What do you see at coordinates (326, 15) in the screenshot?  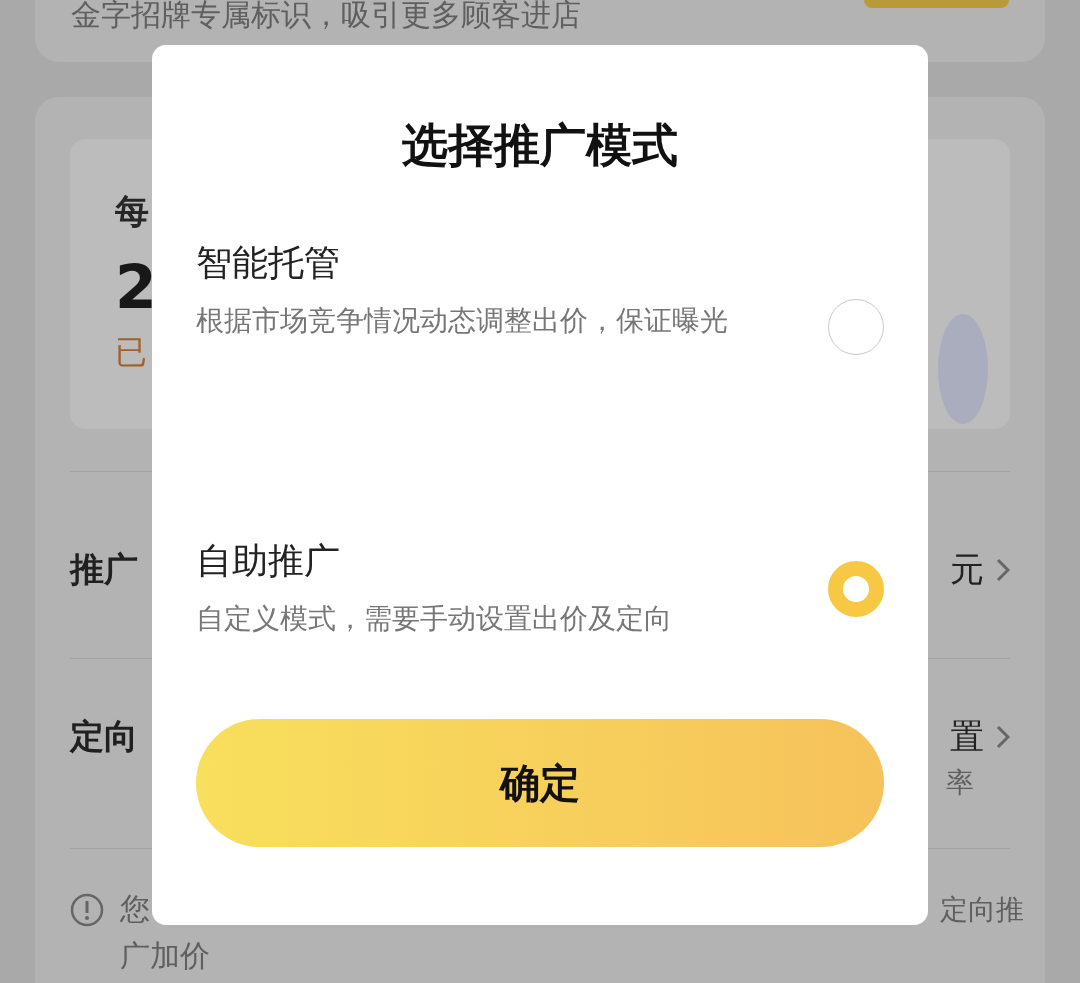 I see `banner-text: 金字招牌专属标识，吸引更多顾客进店` at bounding box center [326, 15].